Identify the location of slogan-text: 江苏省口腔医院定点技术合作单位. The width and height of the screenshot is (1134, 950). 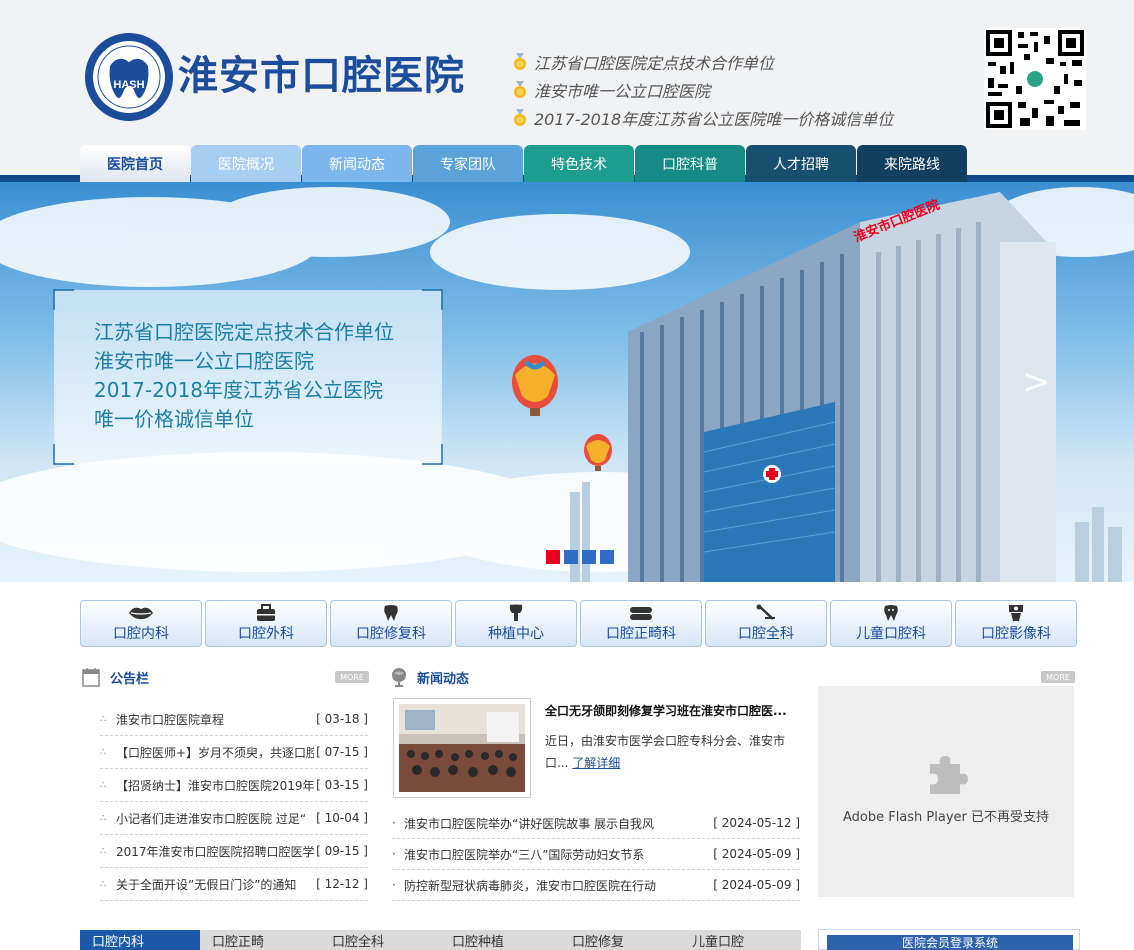
(654, 63).